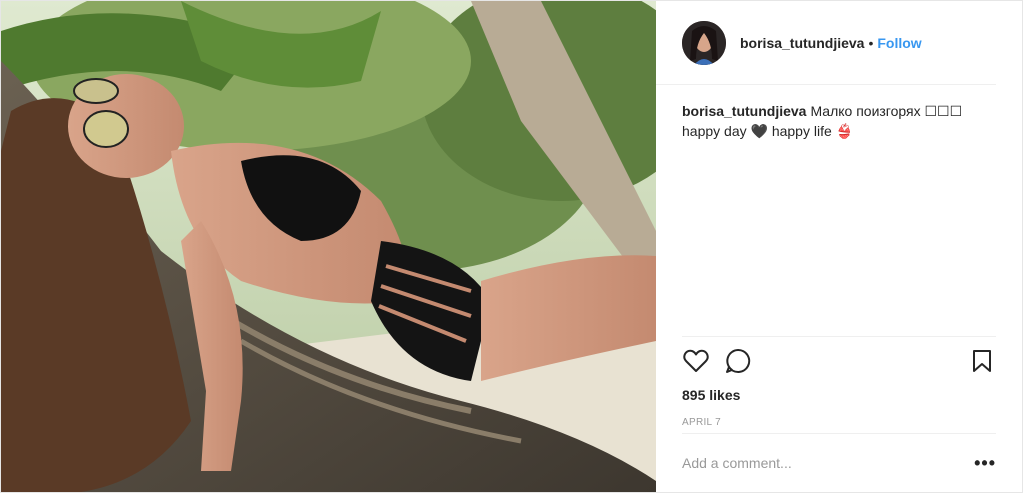  I want to click on bookmark-icon, so click(982, 361).